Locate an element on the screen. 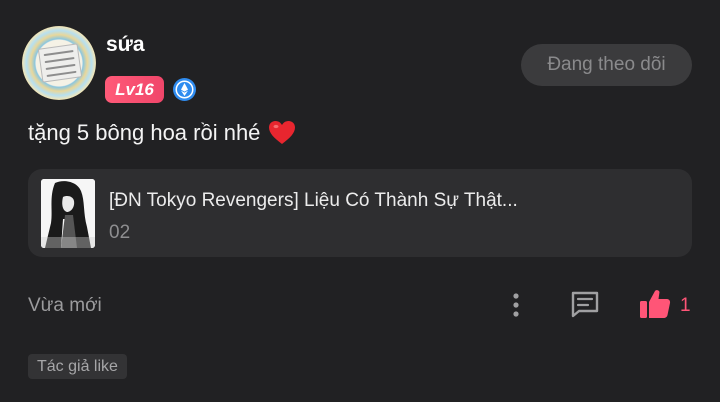 This screenshot has width=720, height=402. like-icon is located at coordinates (655, 304).